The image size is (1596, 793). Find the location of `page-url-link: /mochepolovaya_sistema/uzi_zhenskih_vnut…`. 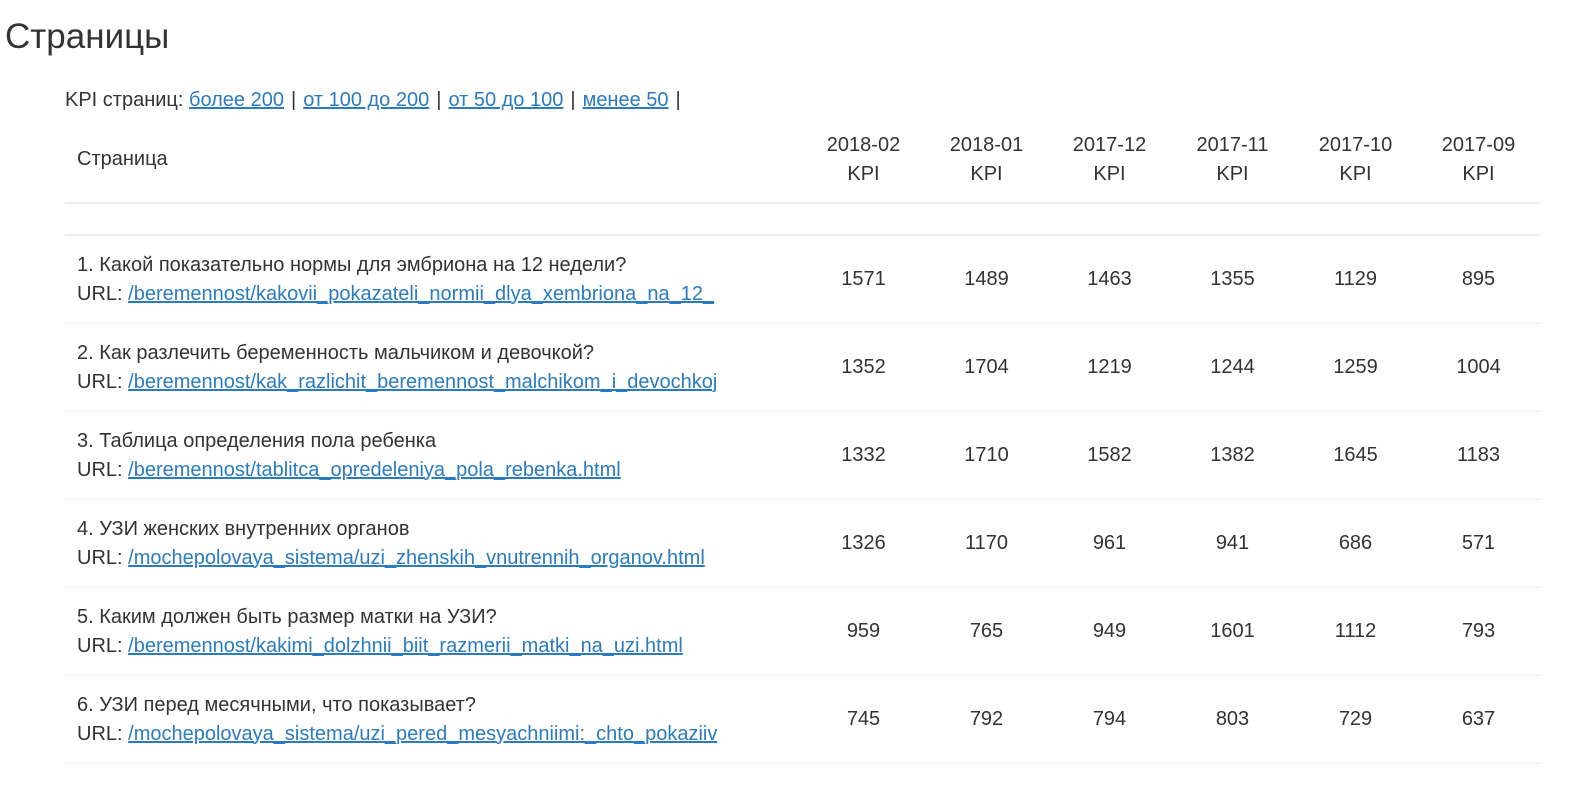

page-url-link: /mochepolovaya_sistema/uzi_zhenskih_vnut… is located at coordinates (416, 558).